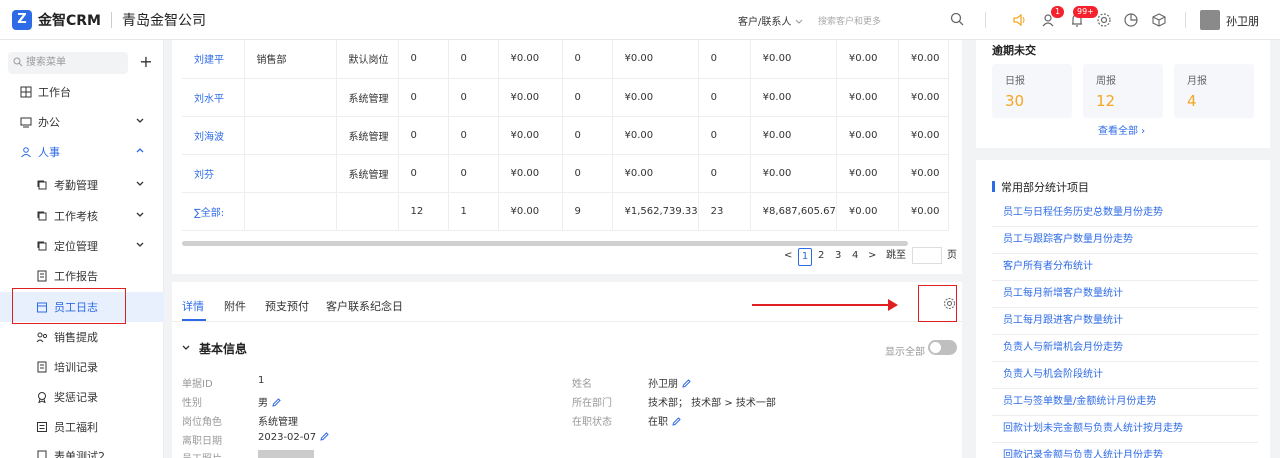 This screenshot has height=458, width=1280. Describe the element at coordinates (293, 437) in the screenshot. I see `field-value-leave-date: 2023-02-07` at that location.